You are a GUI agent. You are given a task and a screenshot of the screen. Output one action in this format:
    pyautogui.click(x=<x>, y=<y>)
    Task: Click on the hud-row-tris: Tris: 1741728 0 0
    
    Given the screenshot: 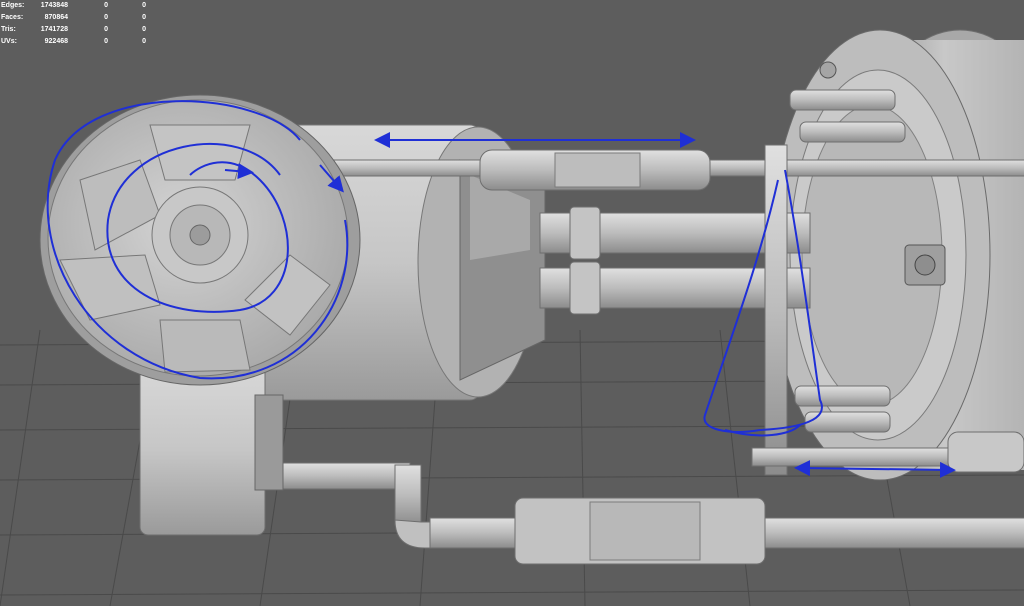 What is the action you would take?
    pyautogui.click(x=80, y=30)
    